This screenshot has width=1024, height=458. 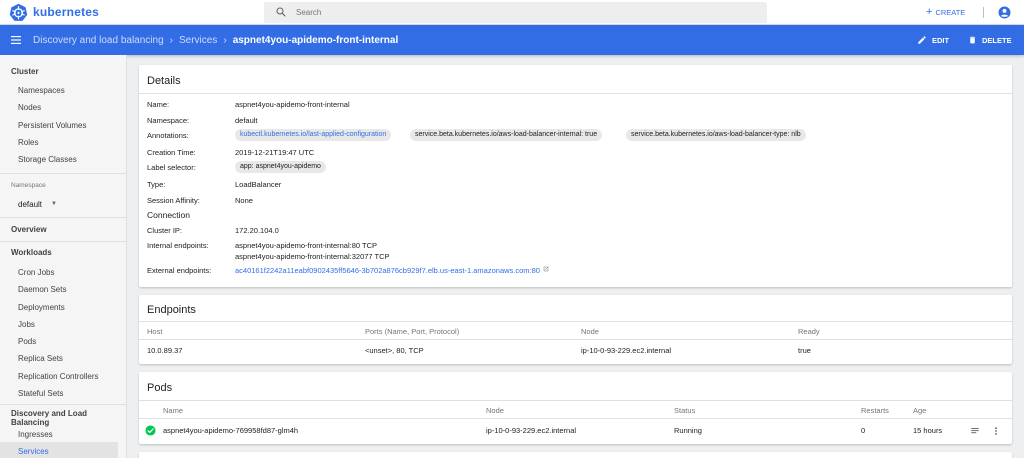 I want to click on sidebar-section-cluster: Cluster, so click(x=25, y=71).